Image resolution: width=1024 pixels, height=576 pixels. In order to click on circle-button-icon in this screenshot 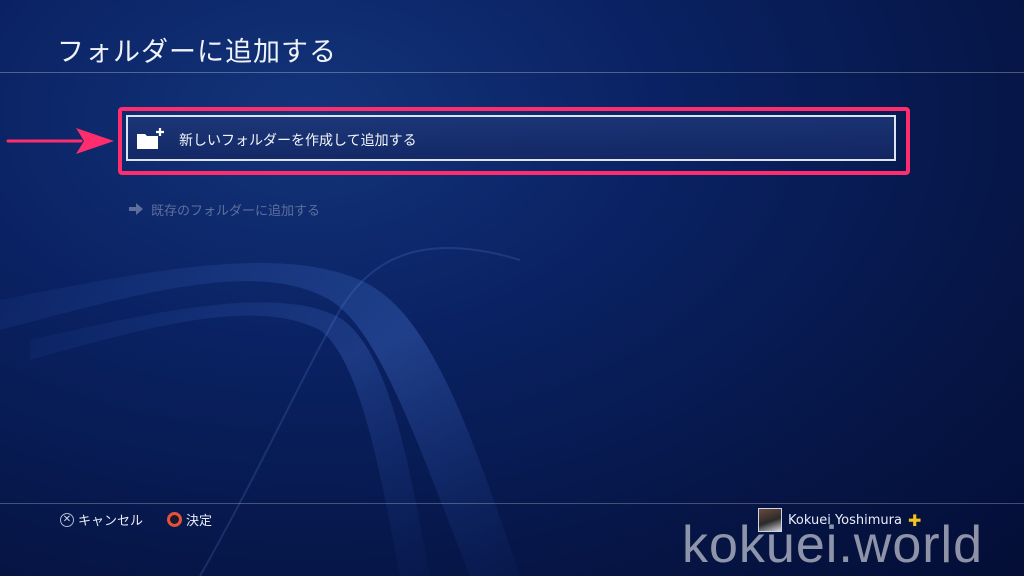, I will do `click(175, 519)`.